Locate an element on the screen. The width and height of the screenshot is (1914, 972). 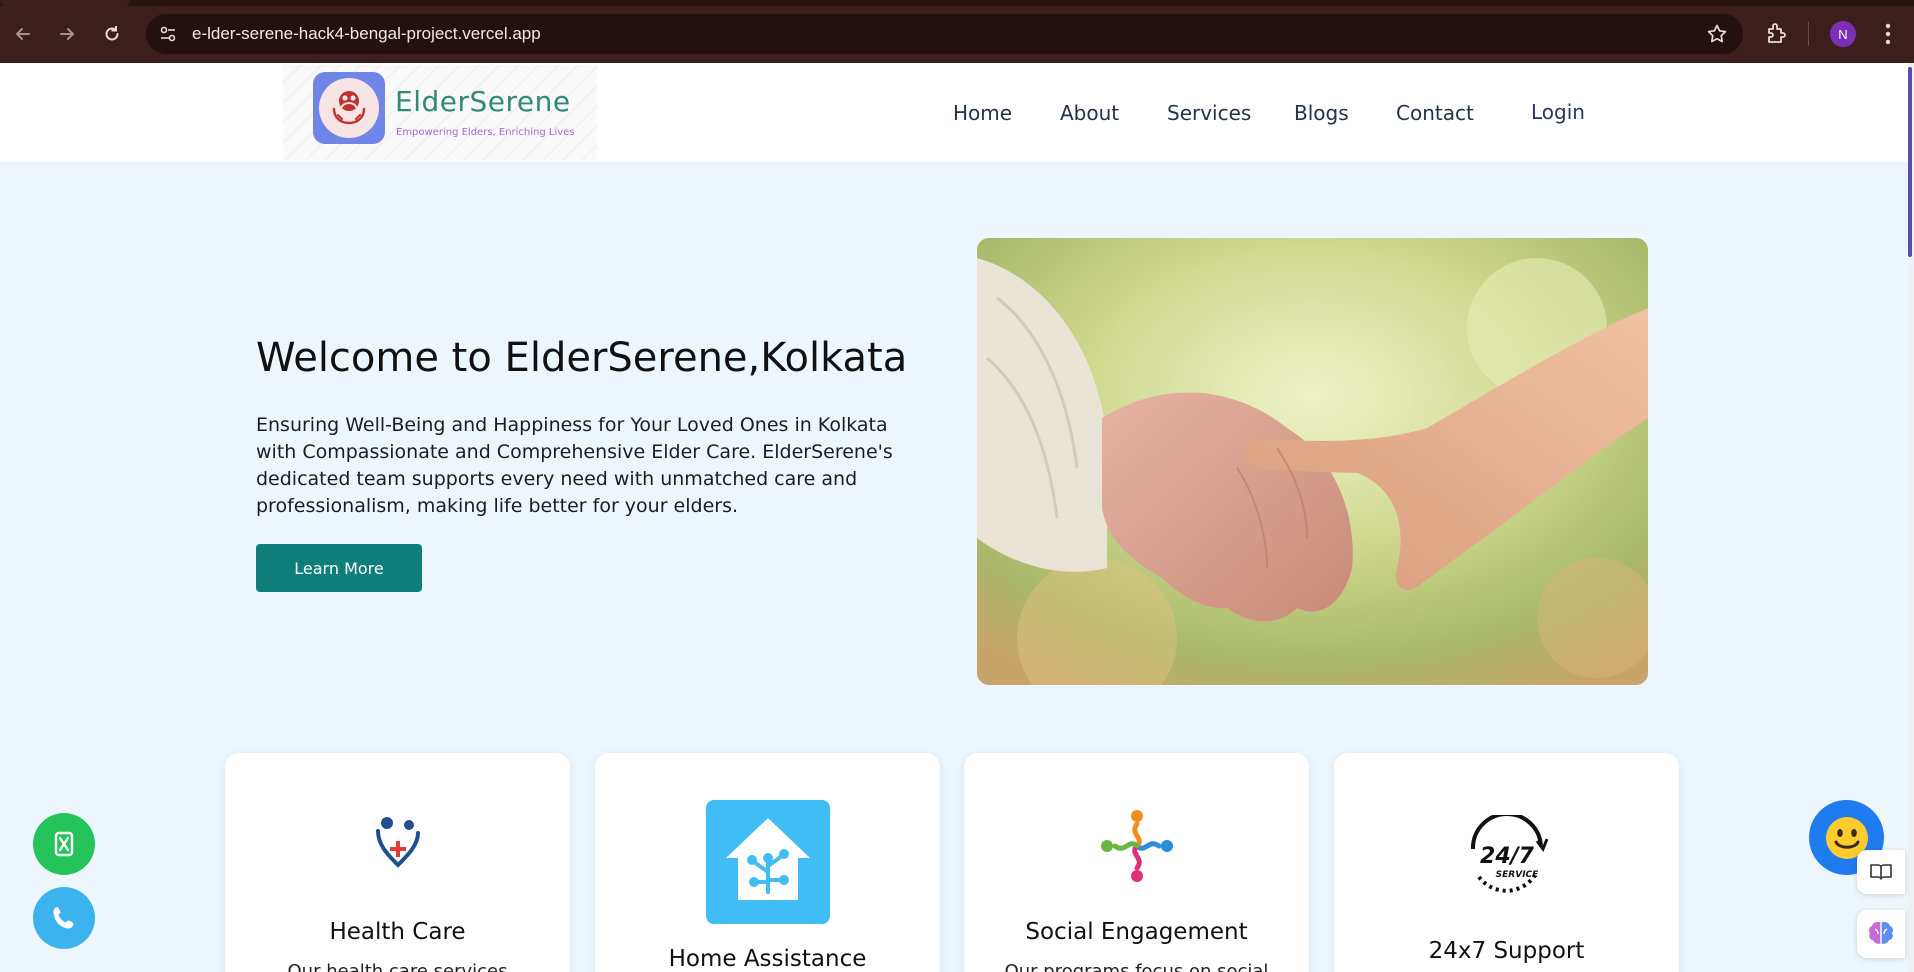
hero-title: Welcome to ElderSerene,Kolkata is located at coordinates (582, 358).